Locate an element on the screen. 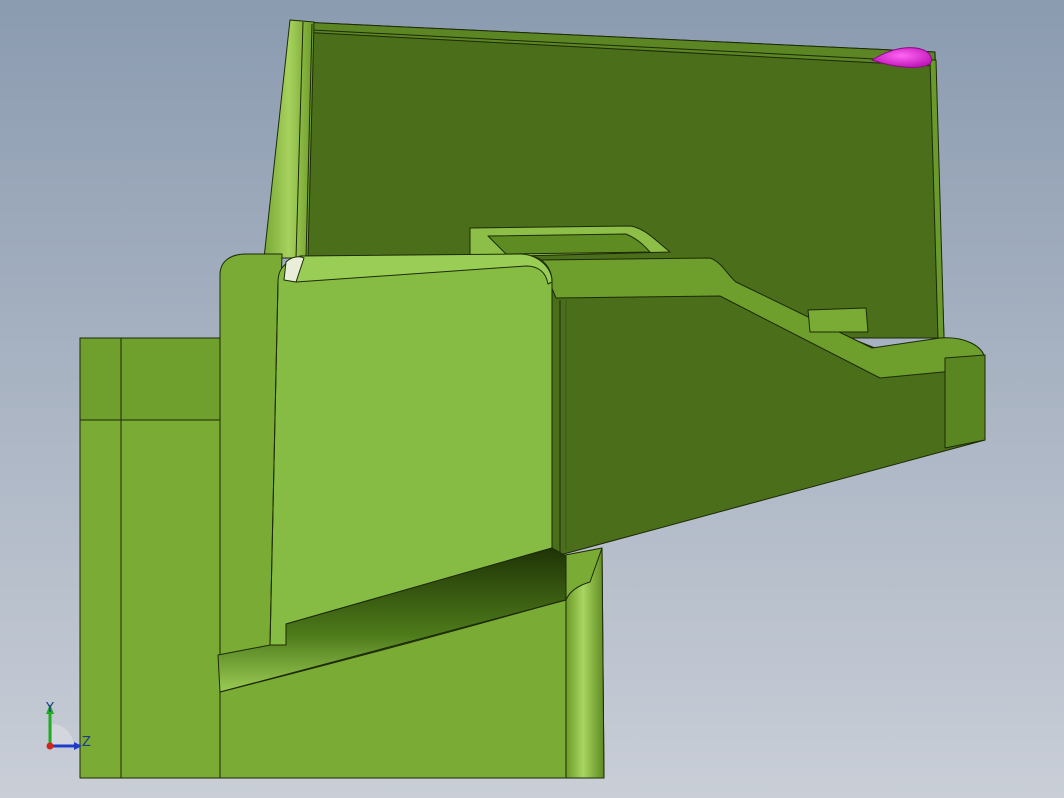  slant-right-face is located at coordinates (965, 401).